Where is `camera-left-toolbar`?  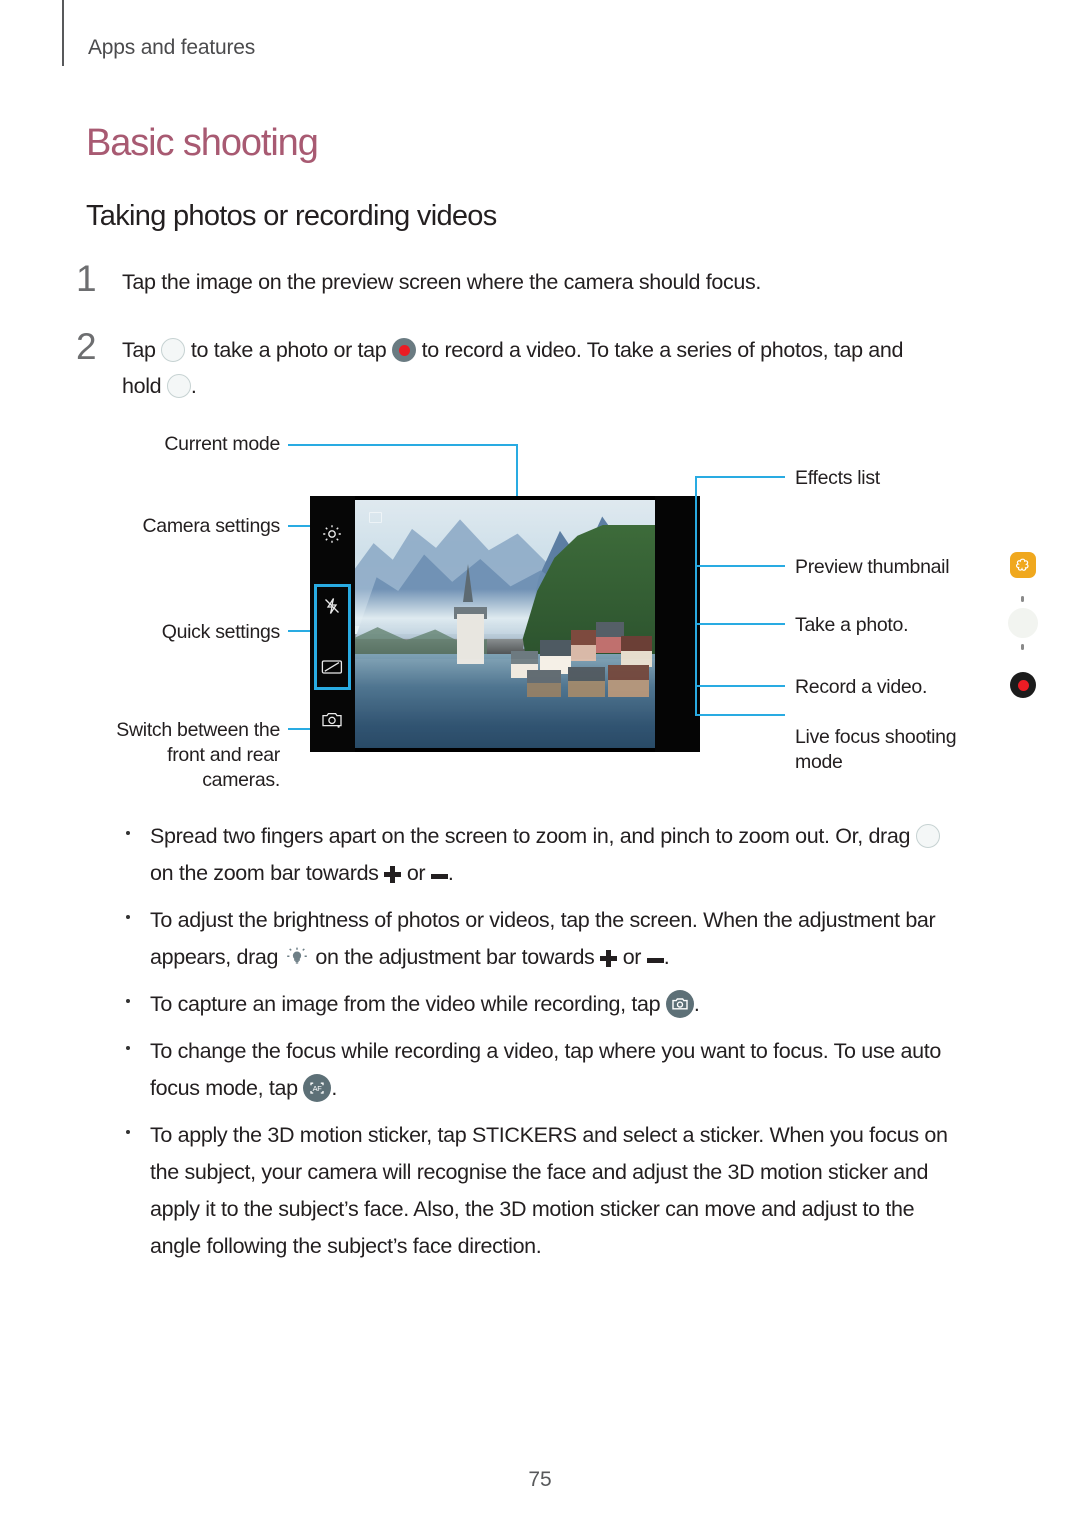
camera-left-toolbar is located at coordinates (332, 624).